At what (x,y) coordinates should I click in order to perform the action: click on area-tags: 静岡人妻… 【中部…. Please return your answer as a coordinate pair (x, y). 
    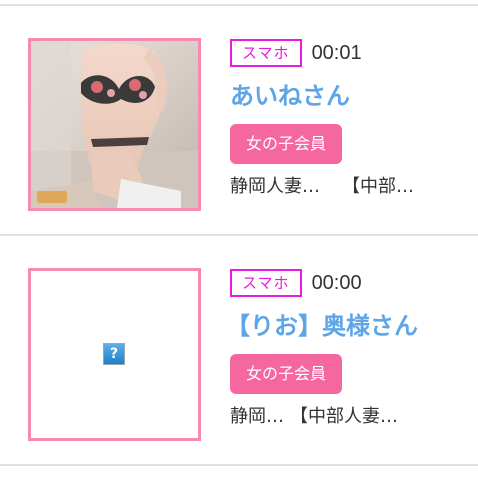
    Looking at the image, I should click on (350, 187).